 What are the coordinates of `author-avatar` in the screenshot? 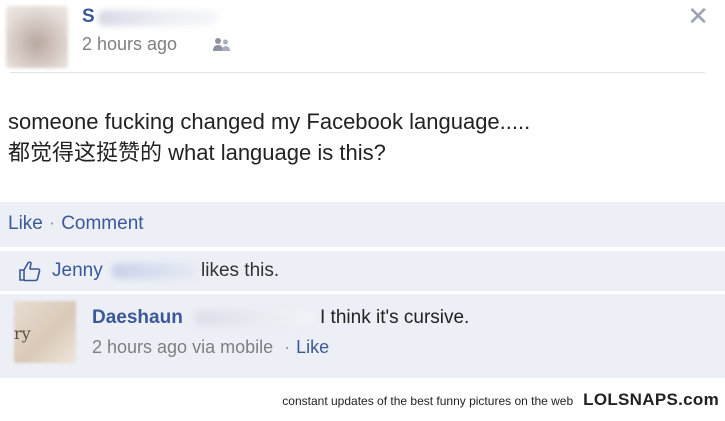 It's located at (37, 37).